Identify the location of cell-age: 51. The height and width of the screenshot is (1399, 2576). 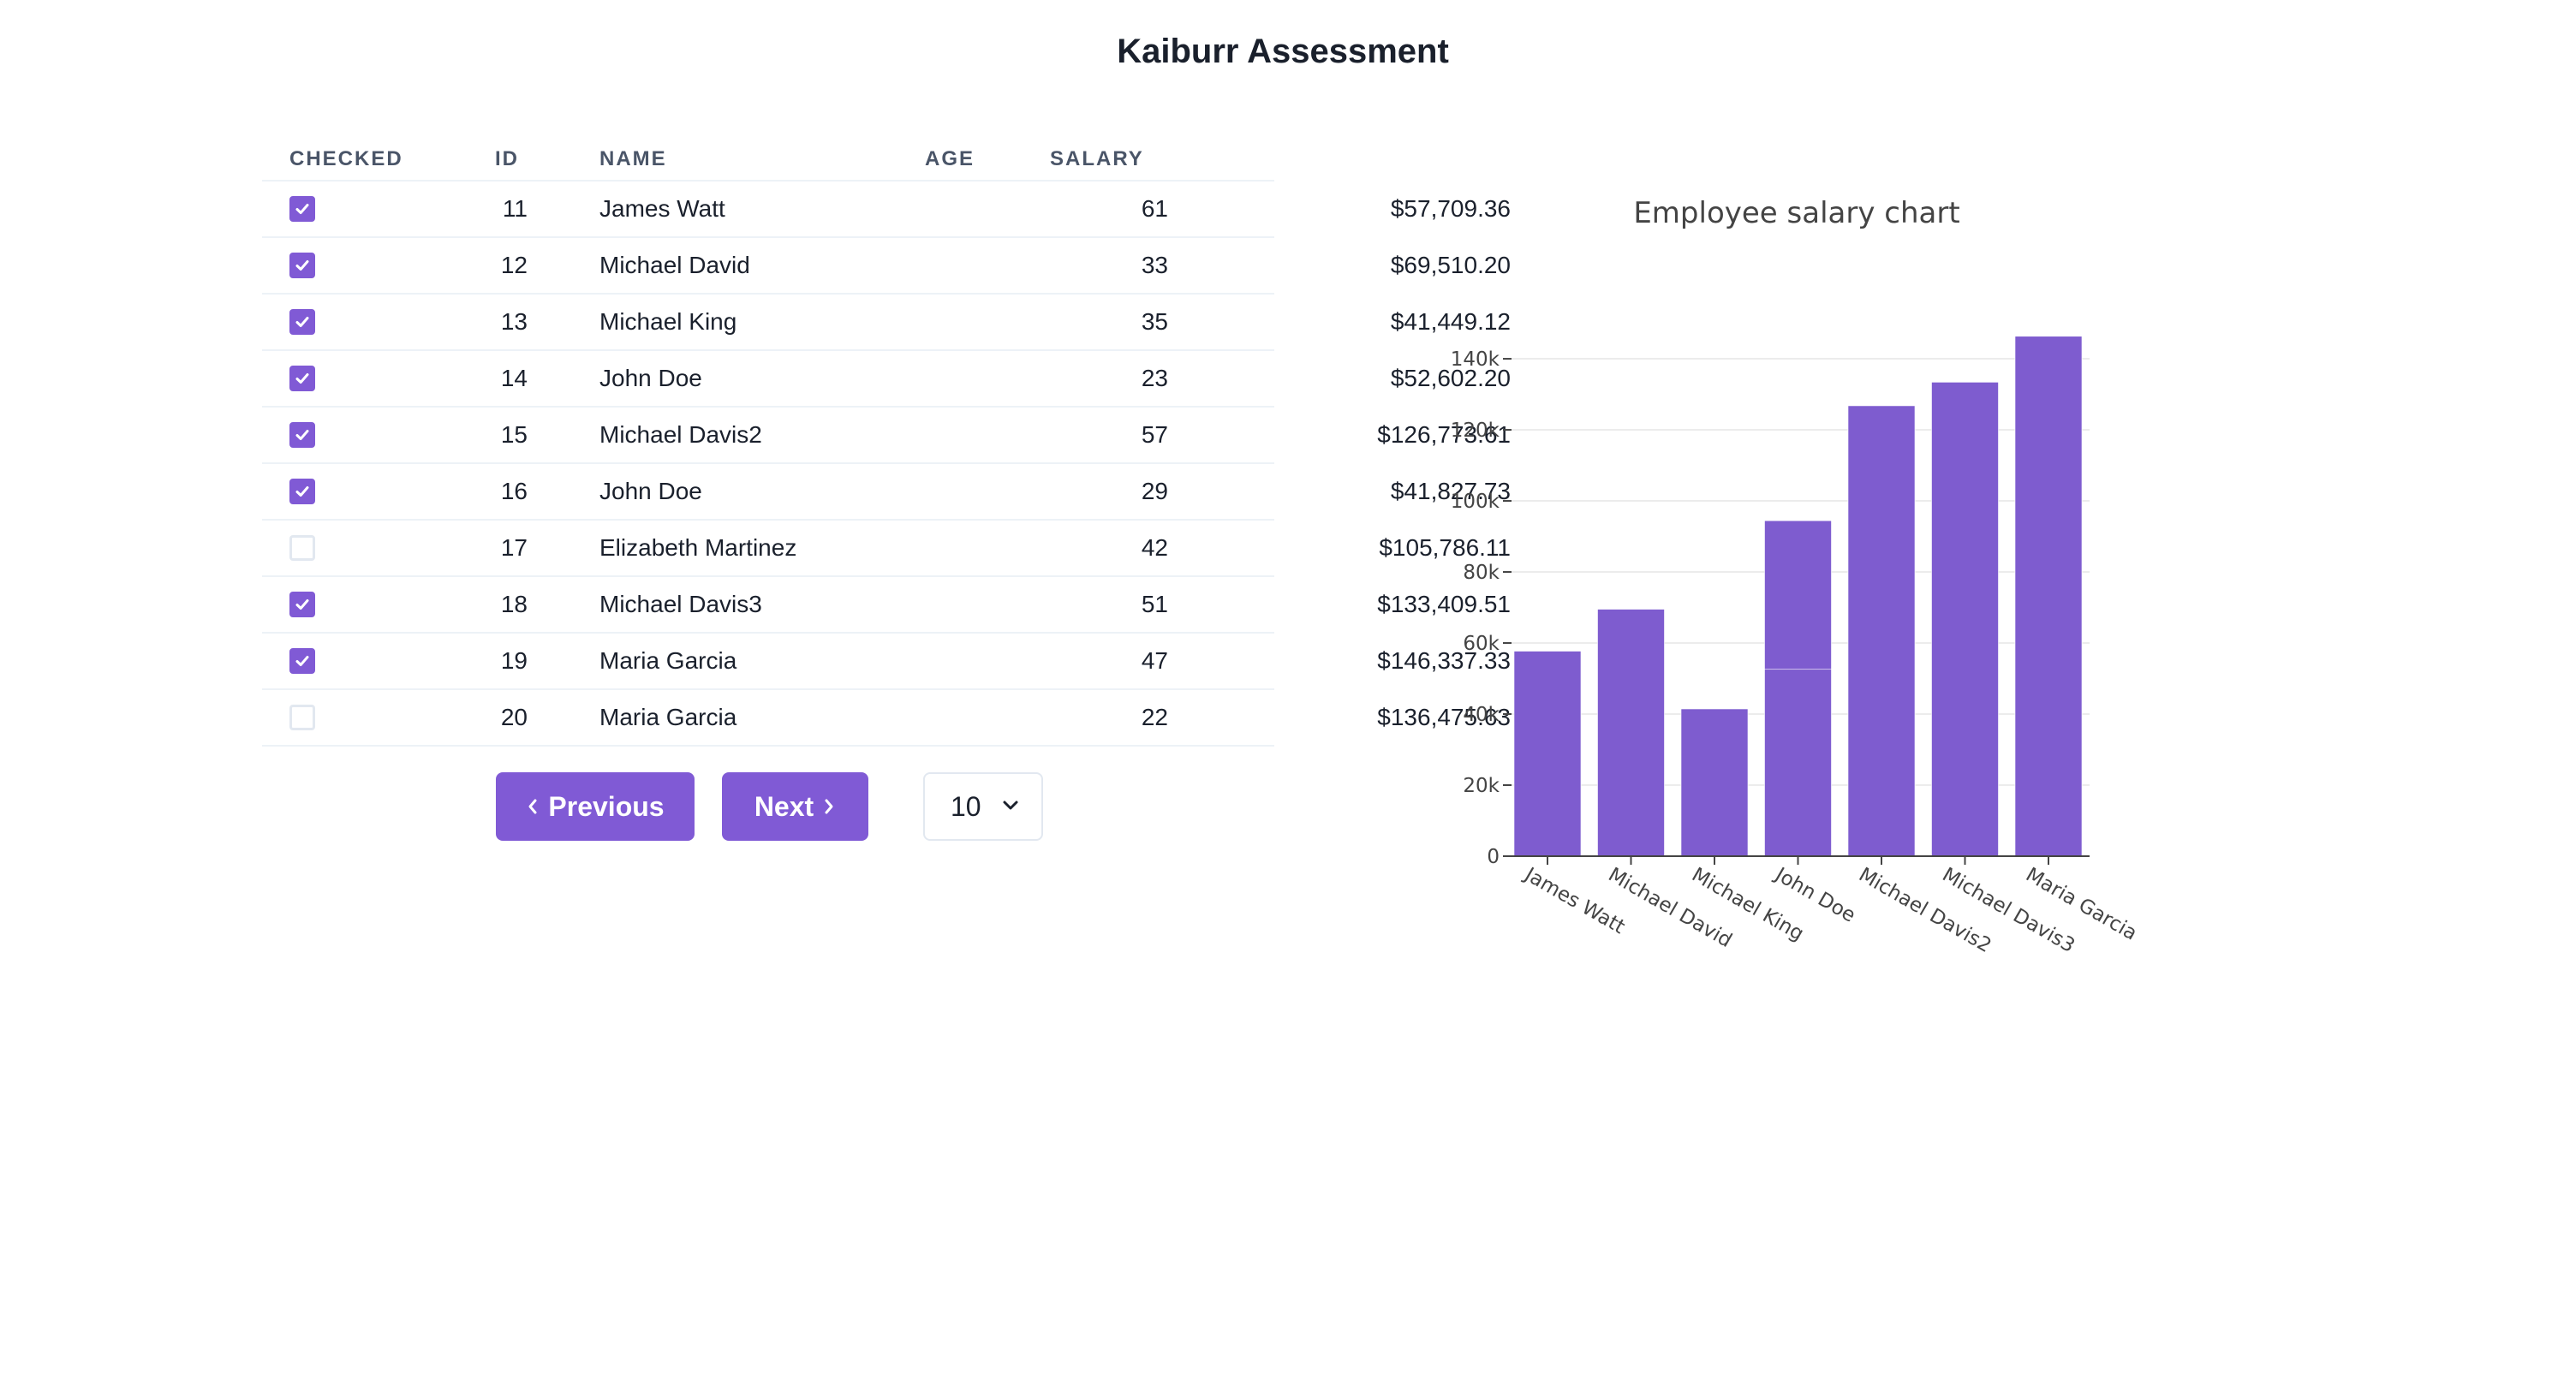
(1154, 604).